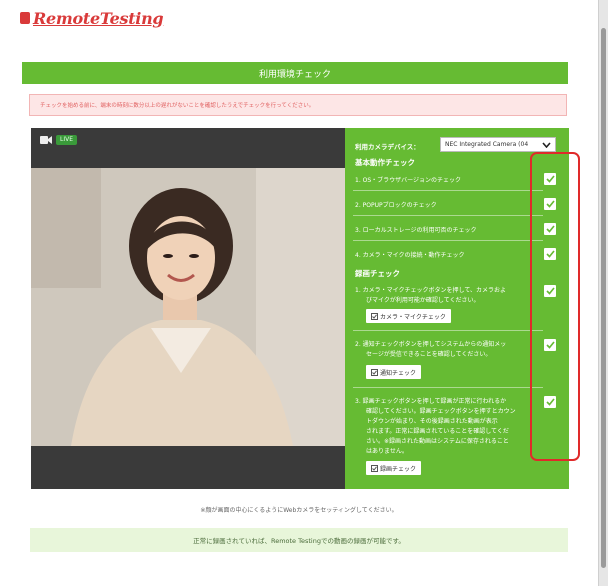 The image size is (608, 586). I want to click on record-step-3-line-6: はありません。, so click(387, 451).